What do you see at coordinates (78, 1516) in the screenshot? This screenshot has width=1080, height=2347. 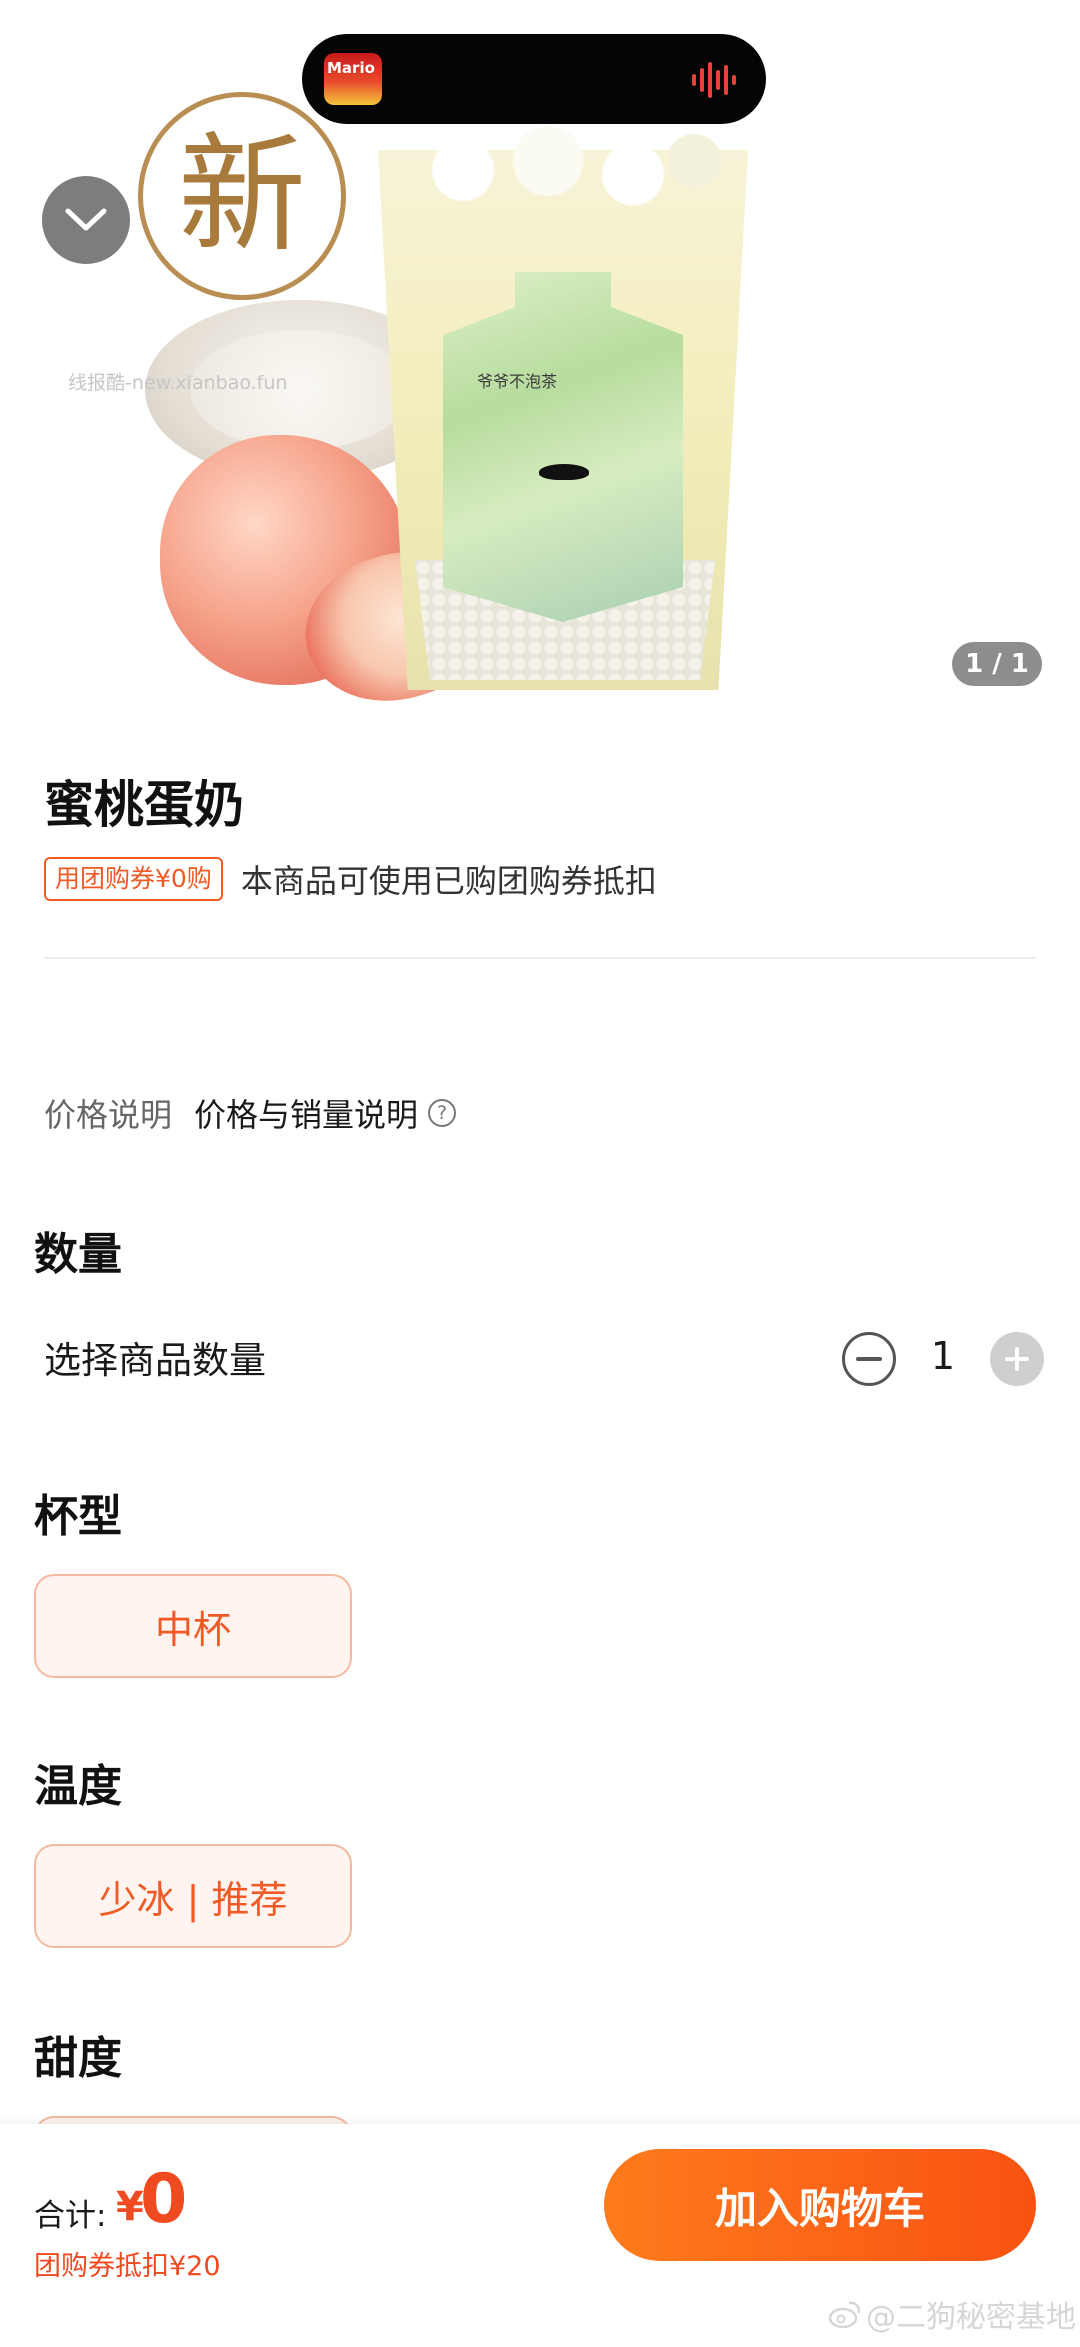 I see `cup-size-section-title: 杯型` at bounding box center [78, 1516].